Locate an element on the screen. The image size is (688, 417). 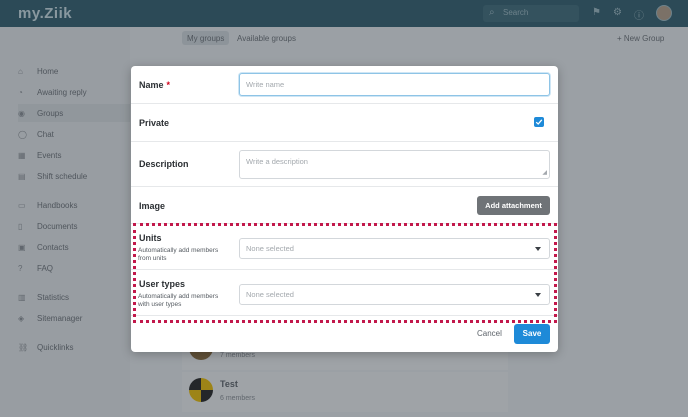
name-label: Name * is located at coordinates (154, 85).